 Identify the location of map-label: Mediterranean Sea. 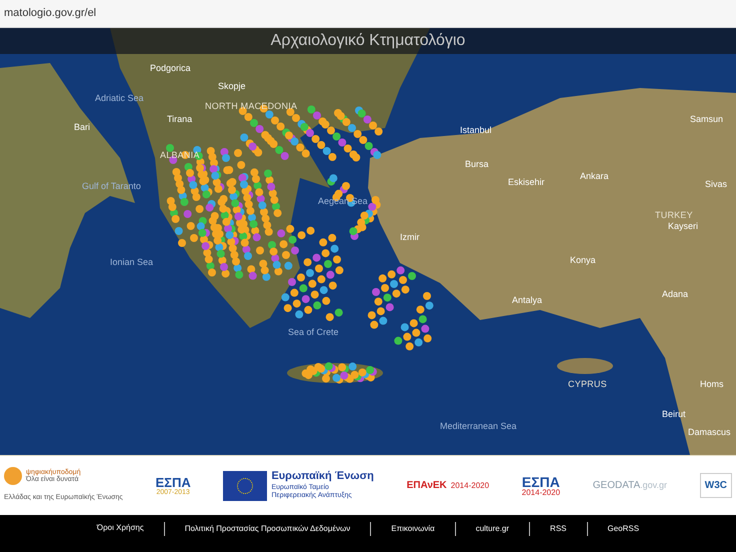
(478, 426).